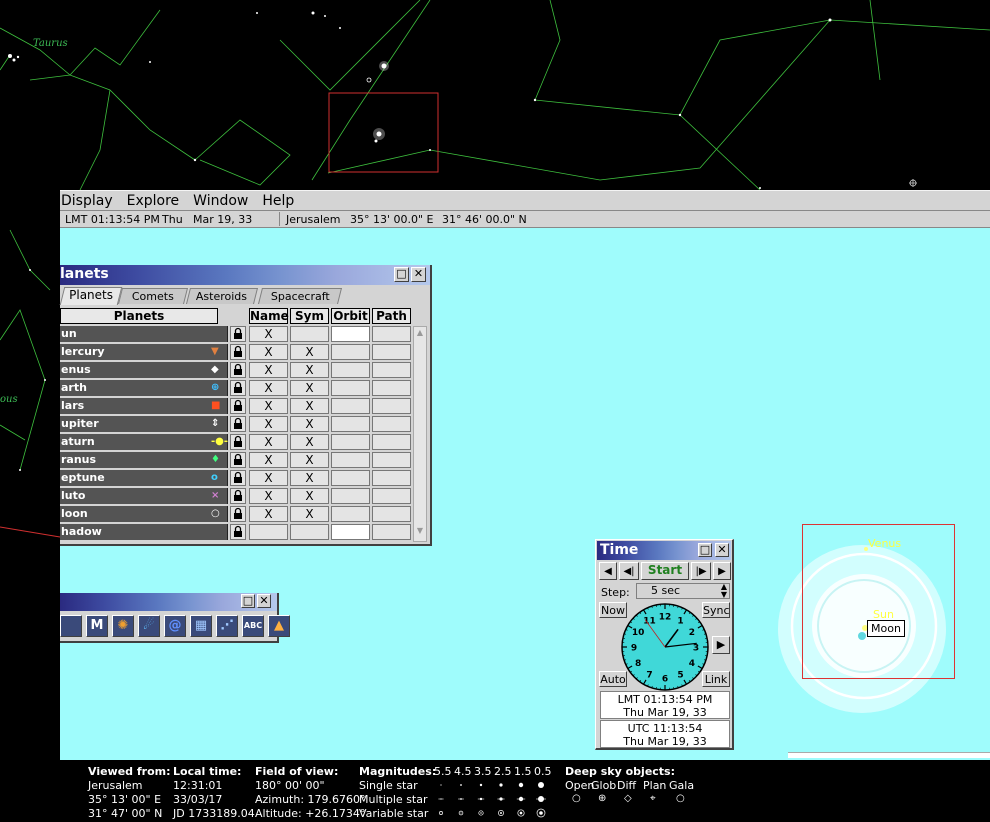  I want to click on planet-row: unX, so click(236, 334).